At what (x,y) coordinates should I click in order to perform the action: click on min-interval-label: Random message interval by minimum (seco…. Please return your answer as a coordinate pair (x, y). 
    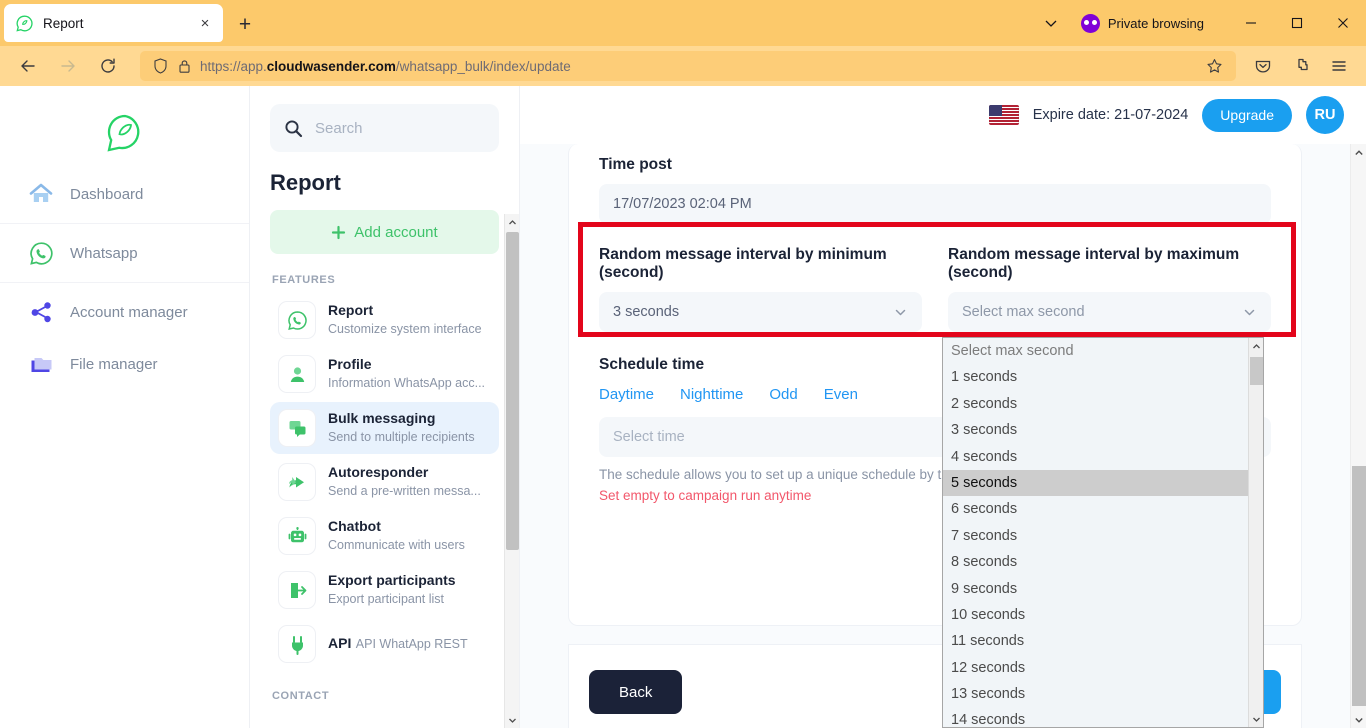
    Looking at the image, I should click on (743, 263).